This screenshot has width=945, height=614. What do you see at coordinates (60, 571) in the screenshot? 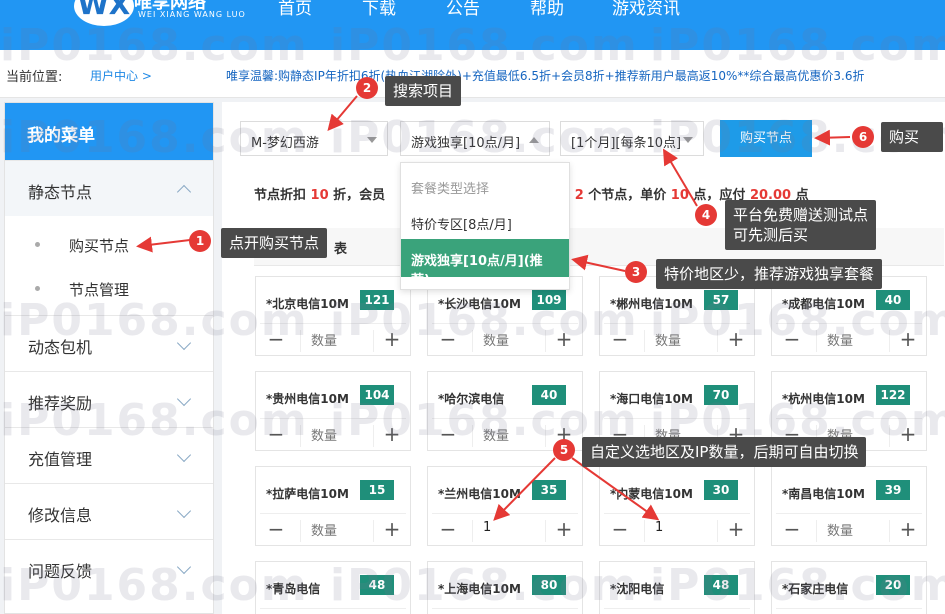
I see `sidebar-item-label: 问题反馈` at bounding box center [60, 571].